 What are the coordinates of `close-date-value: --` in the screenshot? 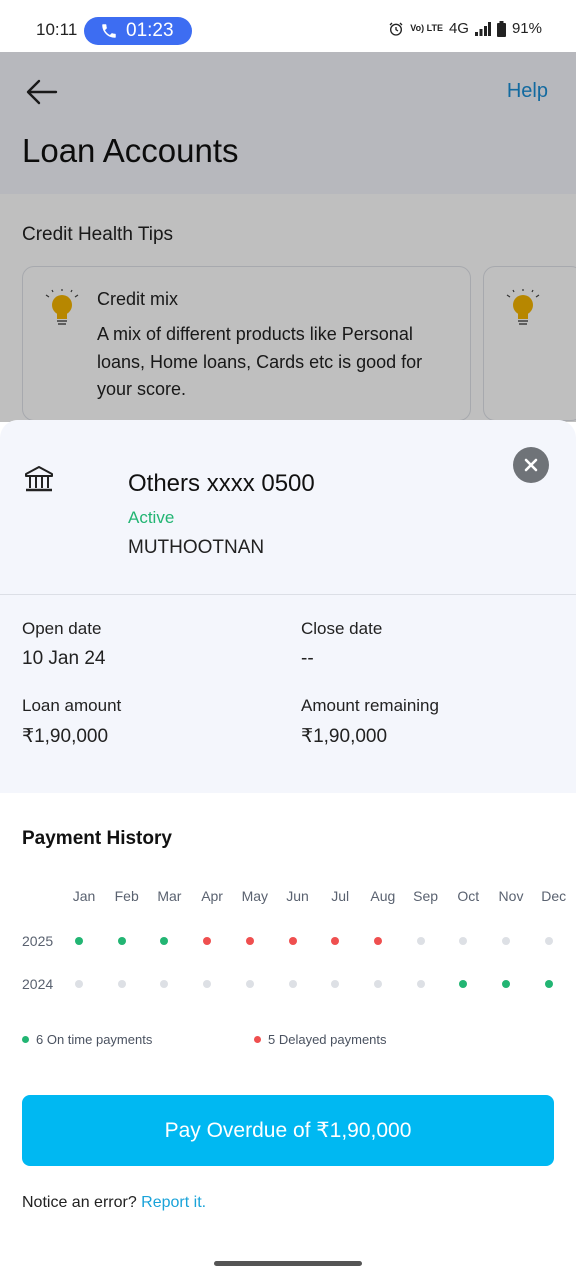 It's located at (307, 658).